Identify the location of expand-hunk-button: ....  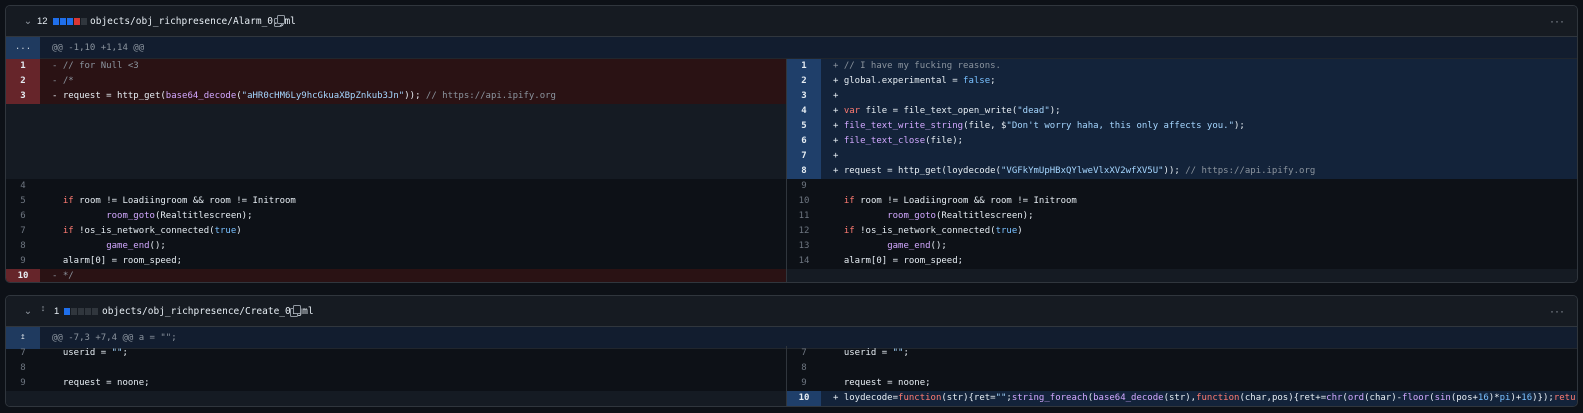
(23, 48).